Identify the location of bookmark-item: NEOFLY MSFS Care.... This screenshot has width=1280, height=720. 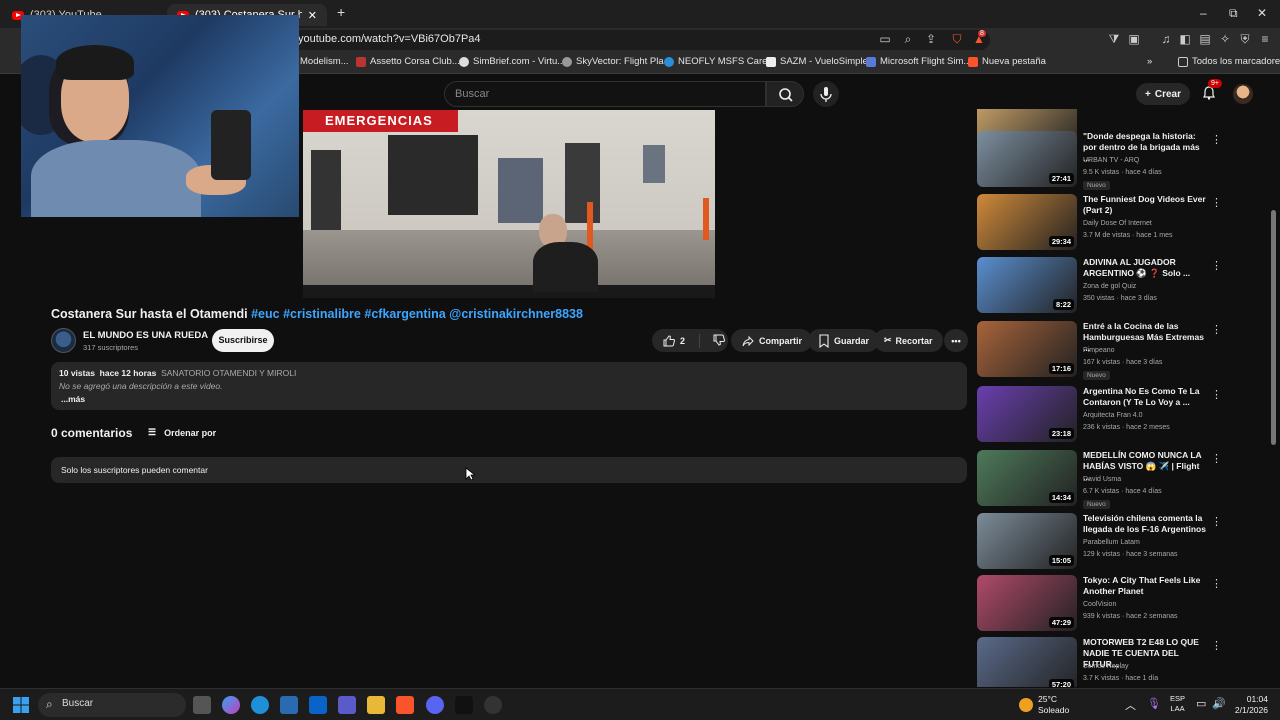
(719, 61).